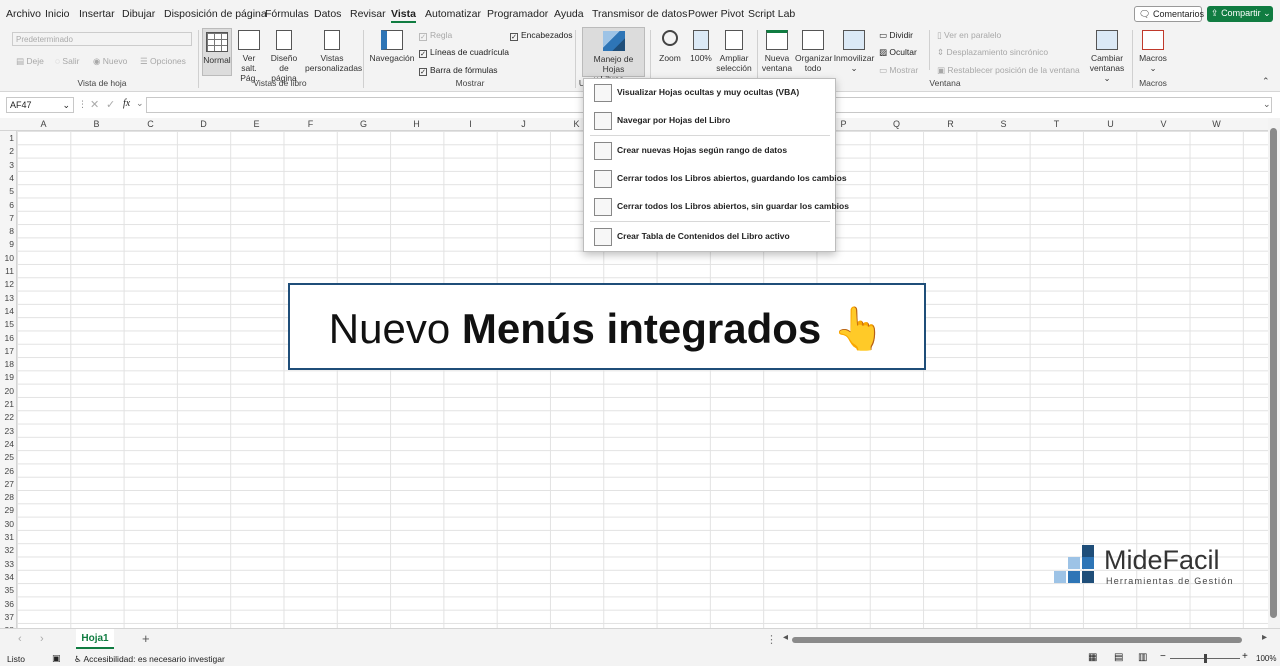  Describe the element at coordinates (1092, 657) in the screenshot. I see `normal-view-icon: ▦` at that location.